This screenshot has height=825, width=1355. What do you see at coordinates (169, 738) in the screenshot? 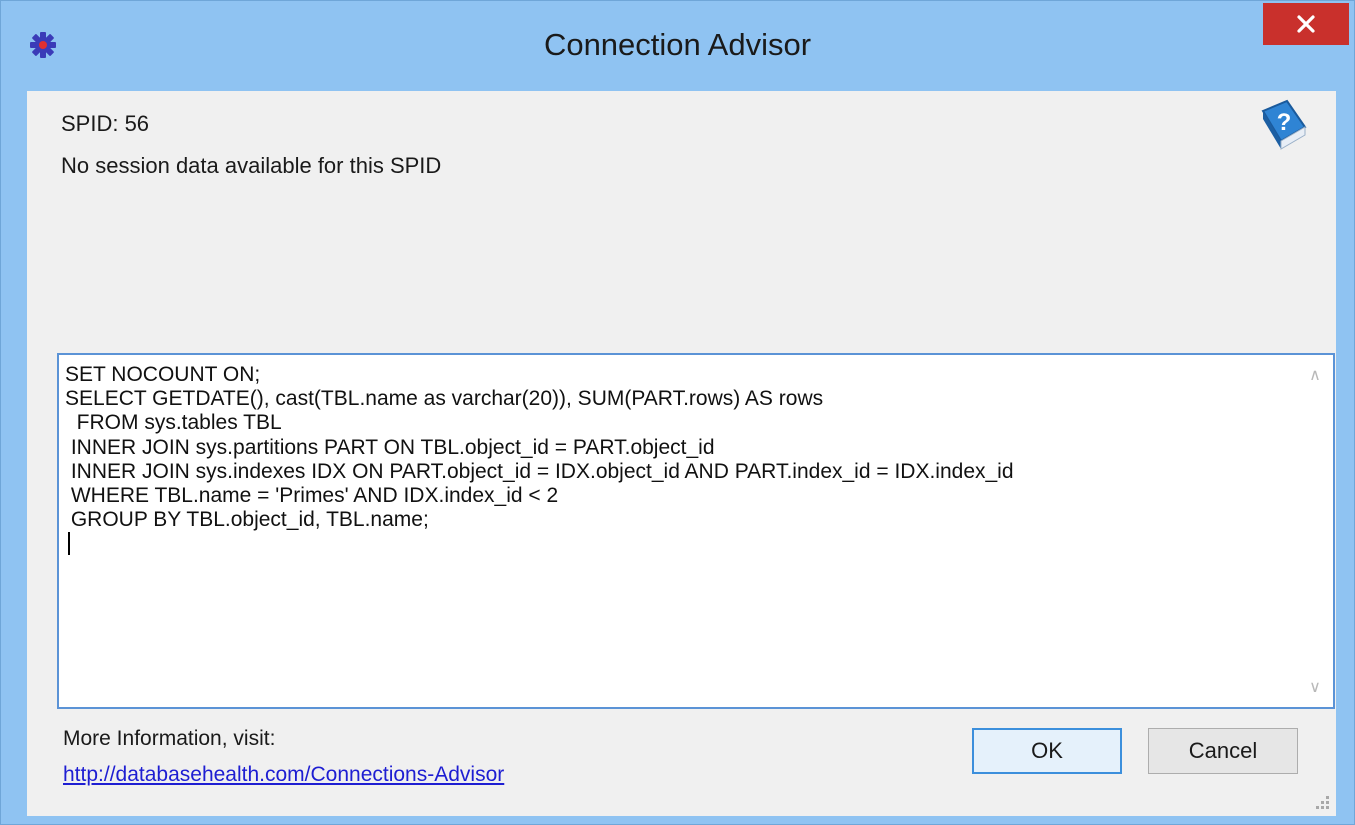
I see `more-info-label: More Information, visit:` at bounding box center [169, 738].